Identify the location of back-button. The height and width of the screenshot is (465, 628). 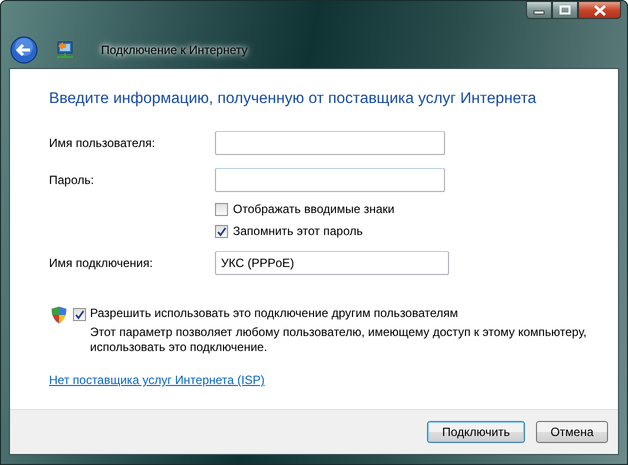
(24, 50).